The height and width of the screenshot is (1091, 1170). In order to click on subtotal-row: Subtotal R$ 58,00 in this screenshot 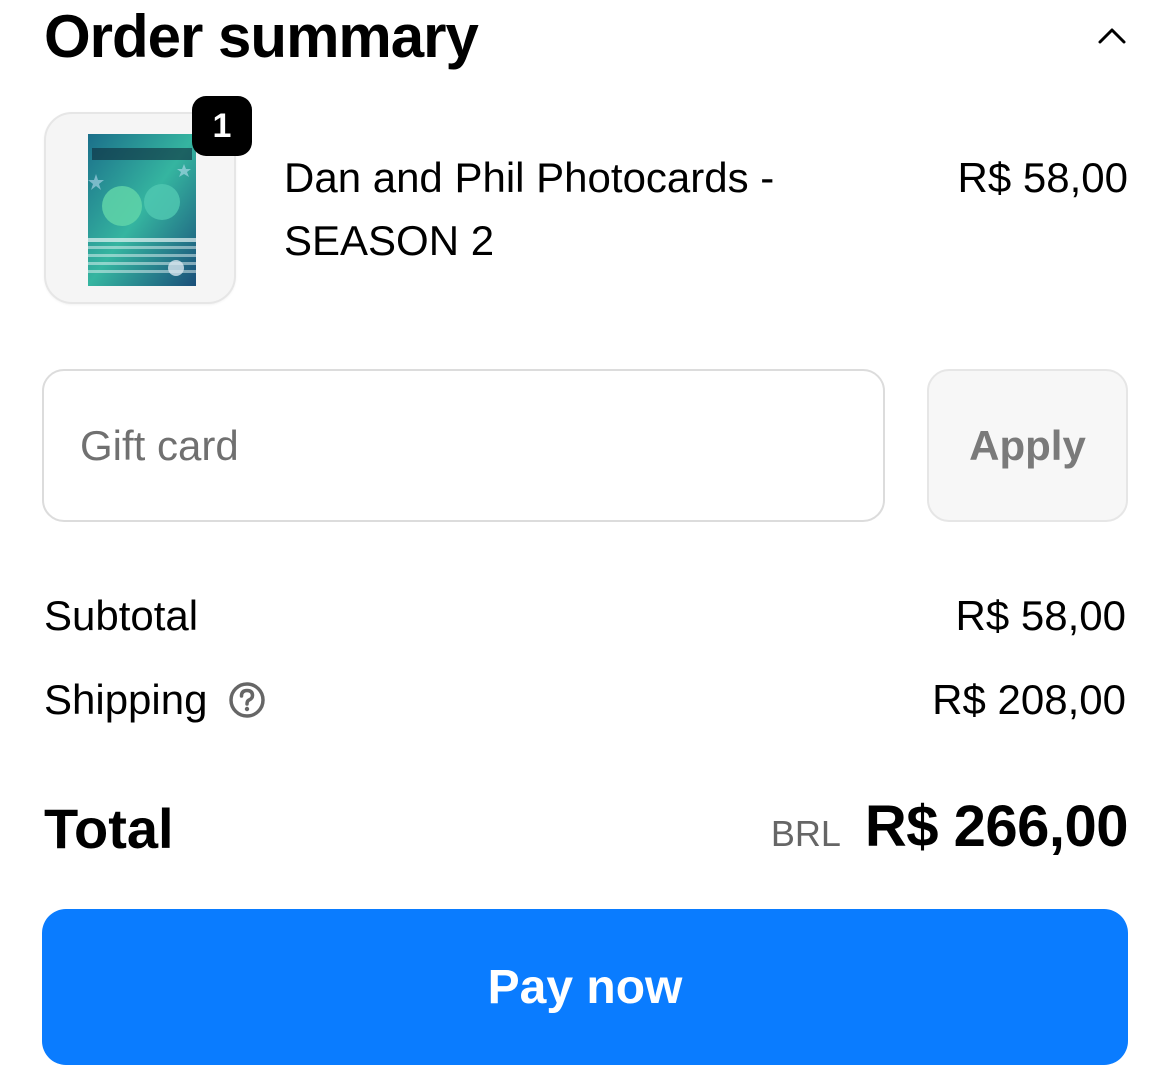, I will do `click(585, 616)`.